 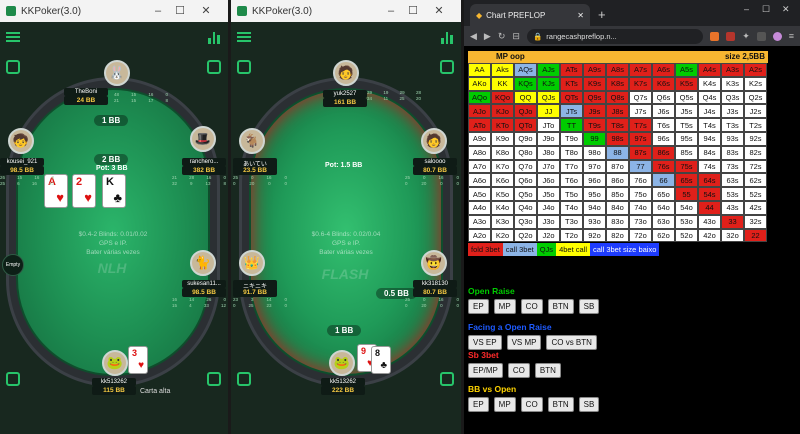 What do you see at coordinates (732, 235) in the screenshot?
I see `hand-cell: 32o` at bounding box center [732, 235].